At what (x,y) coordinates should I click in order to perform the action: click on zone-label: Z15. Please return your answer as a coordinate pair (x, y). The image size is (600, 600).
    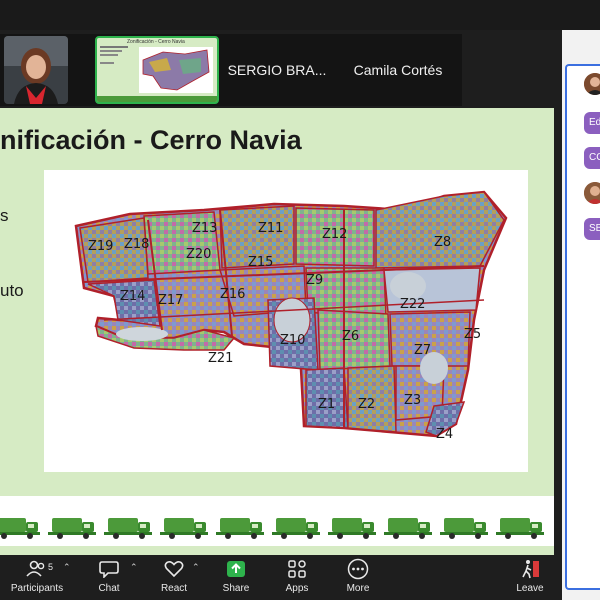
    Looking at the image, I should click on (260, 262).